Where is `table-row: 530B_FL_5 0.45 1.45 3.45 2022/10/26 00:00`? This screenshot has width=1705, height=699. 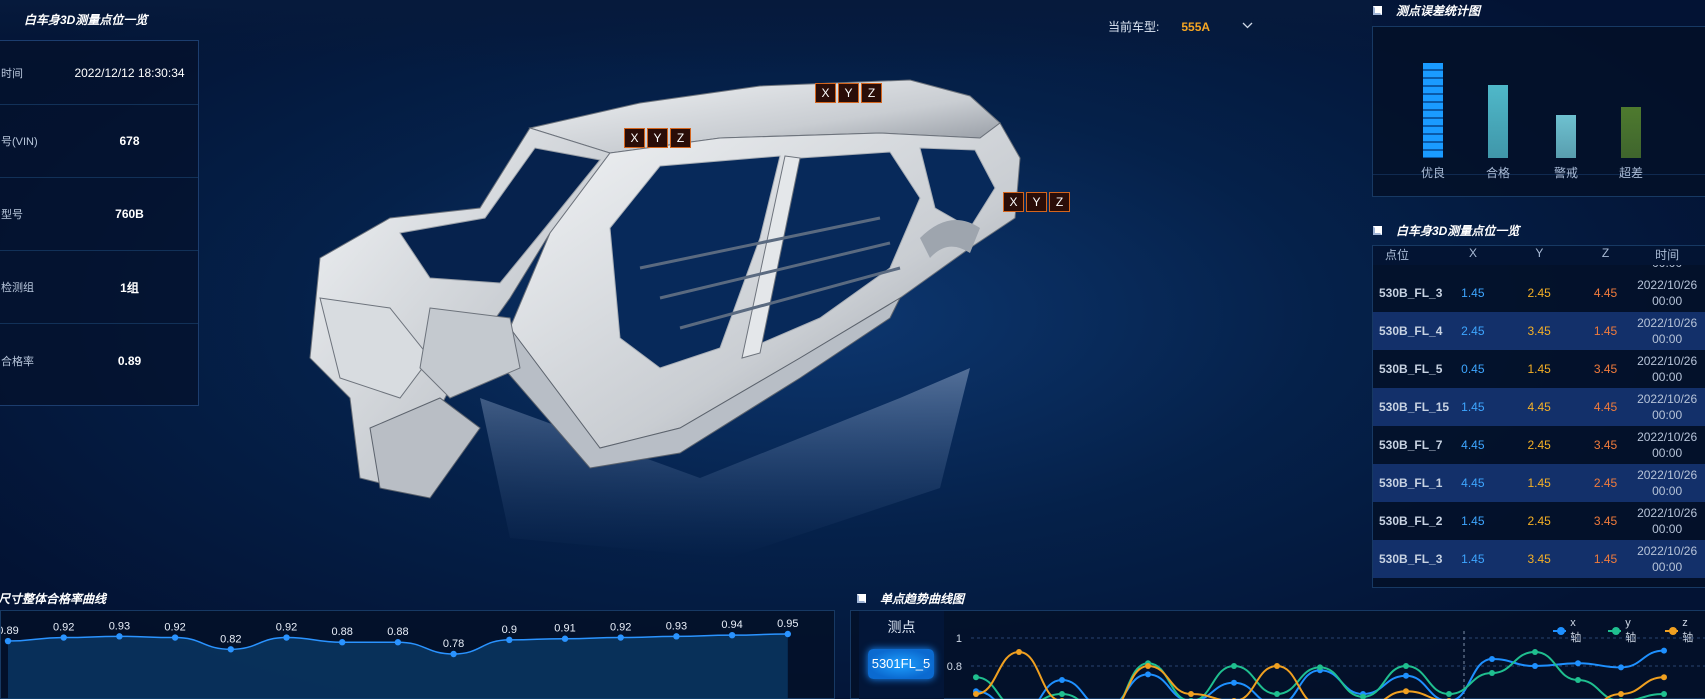 table-row: 530B_FL_5 0.45 1.45 3.45 2022/10/26 00:00 is located at coordinates (1539, 369).